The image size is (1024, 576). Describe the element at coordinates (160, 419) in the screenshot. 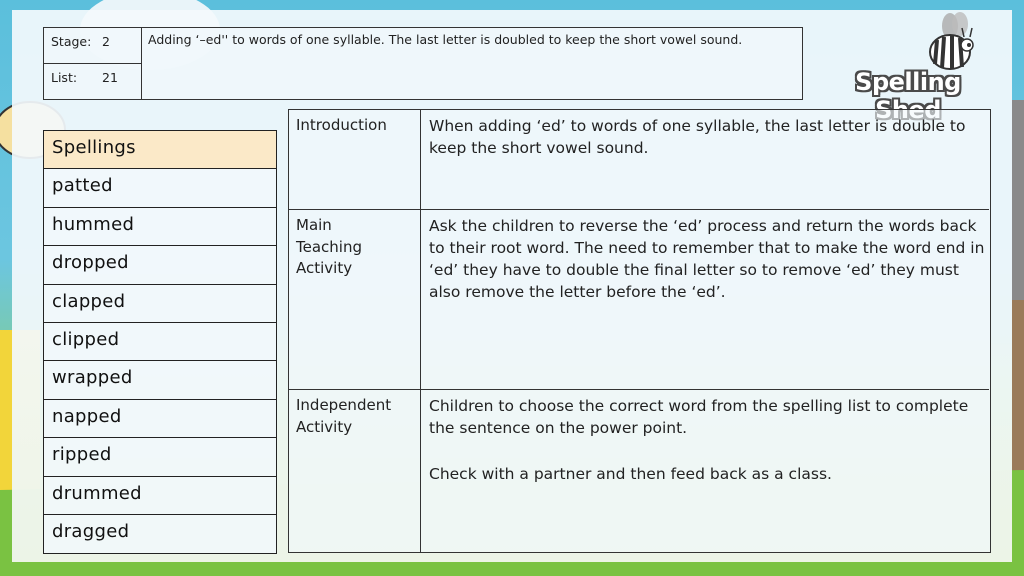

I see `spelling-word: napped` at that location.